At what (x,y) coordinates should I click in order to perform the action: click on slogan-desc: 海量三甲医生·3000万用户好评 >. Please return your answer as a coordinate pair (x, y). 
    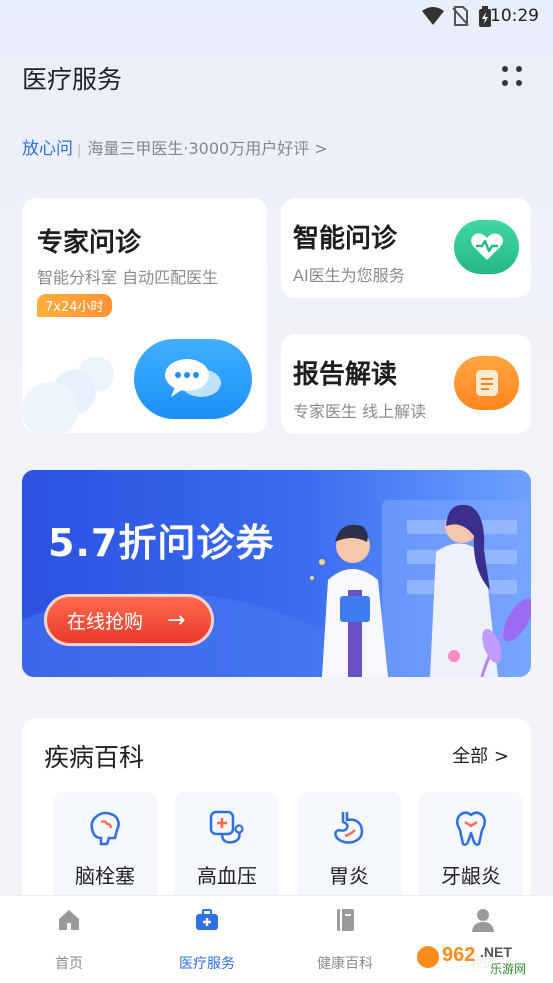
    Looking at the image, I should click on (207, 148).